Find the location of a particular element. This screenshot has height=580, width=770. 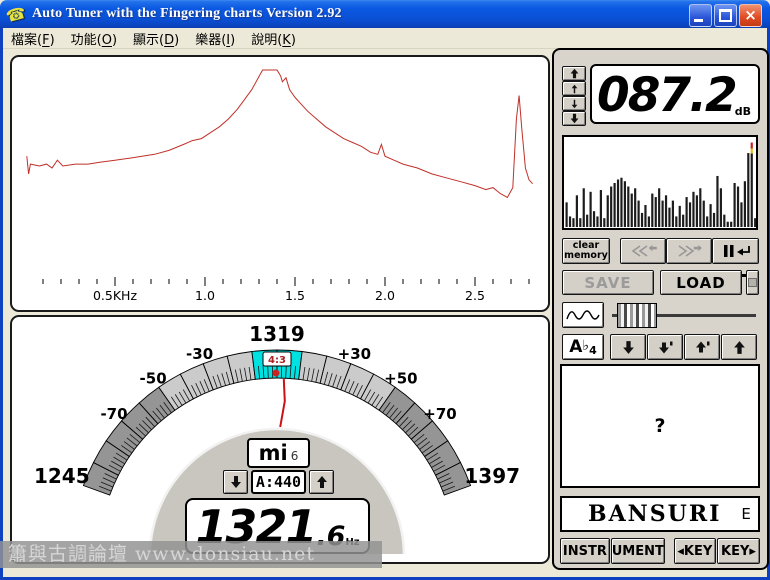

upper-neighbor-frequency: 1397 is located at coordinates (492, 476).